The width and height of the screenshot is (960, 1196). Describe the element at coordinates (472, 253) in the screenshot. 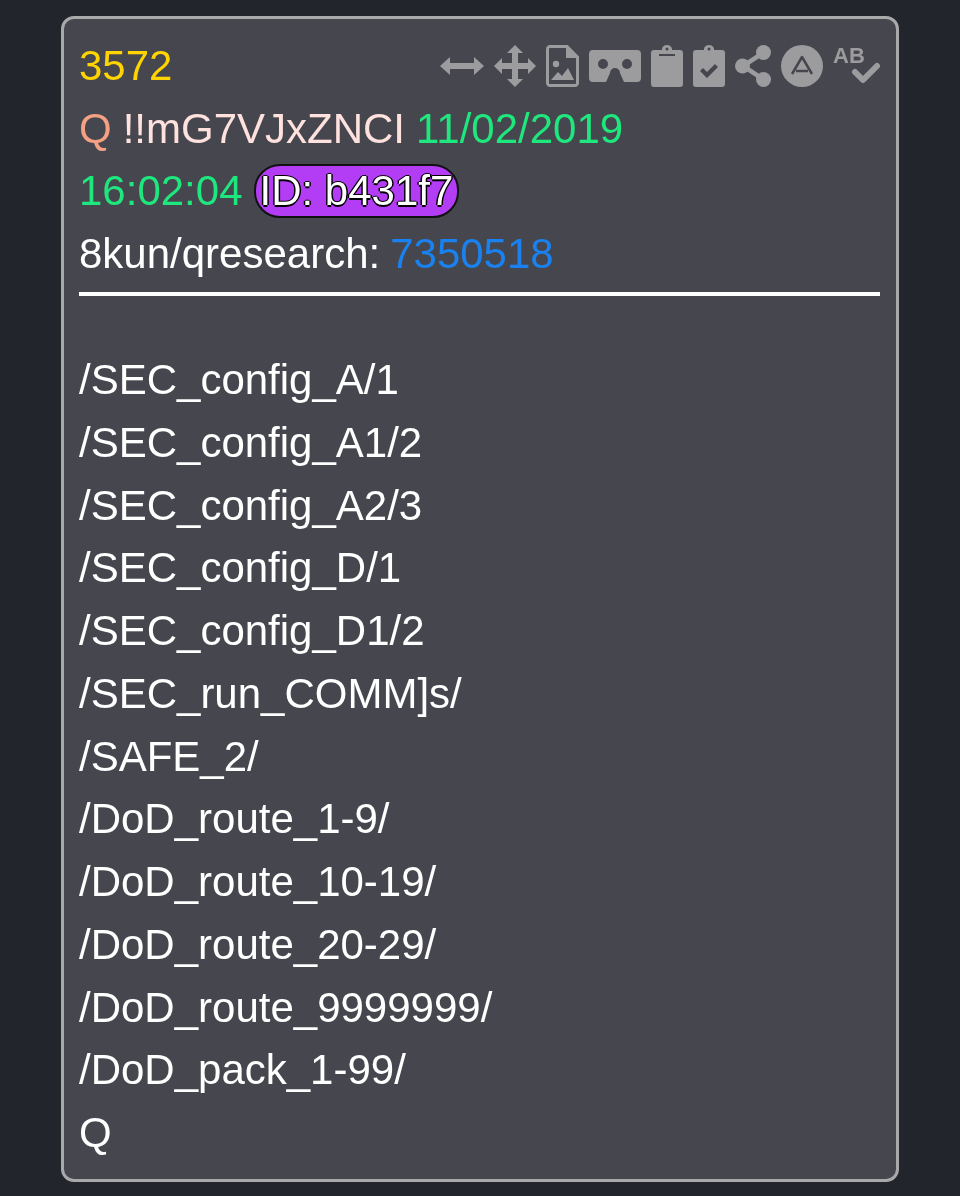

I see `thread-link: 7350518` at that location.